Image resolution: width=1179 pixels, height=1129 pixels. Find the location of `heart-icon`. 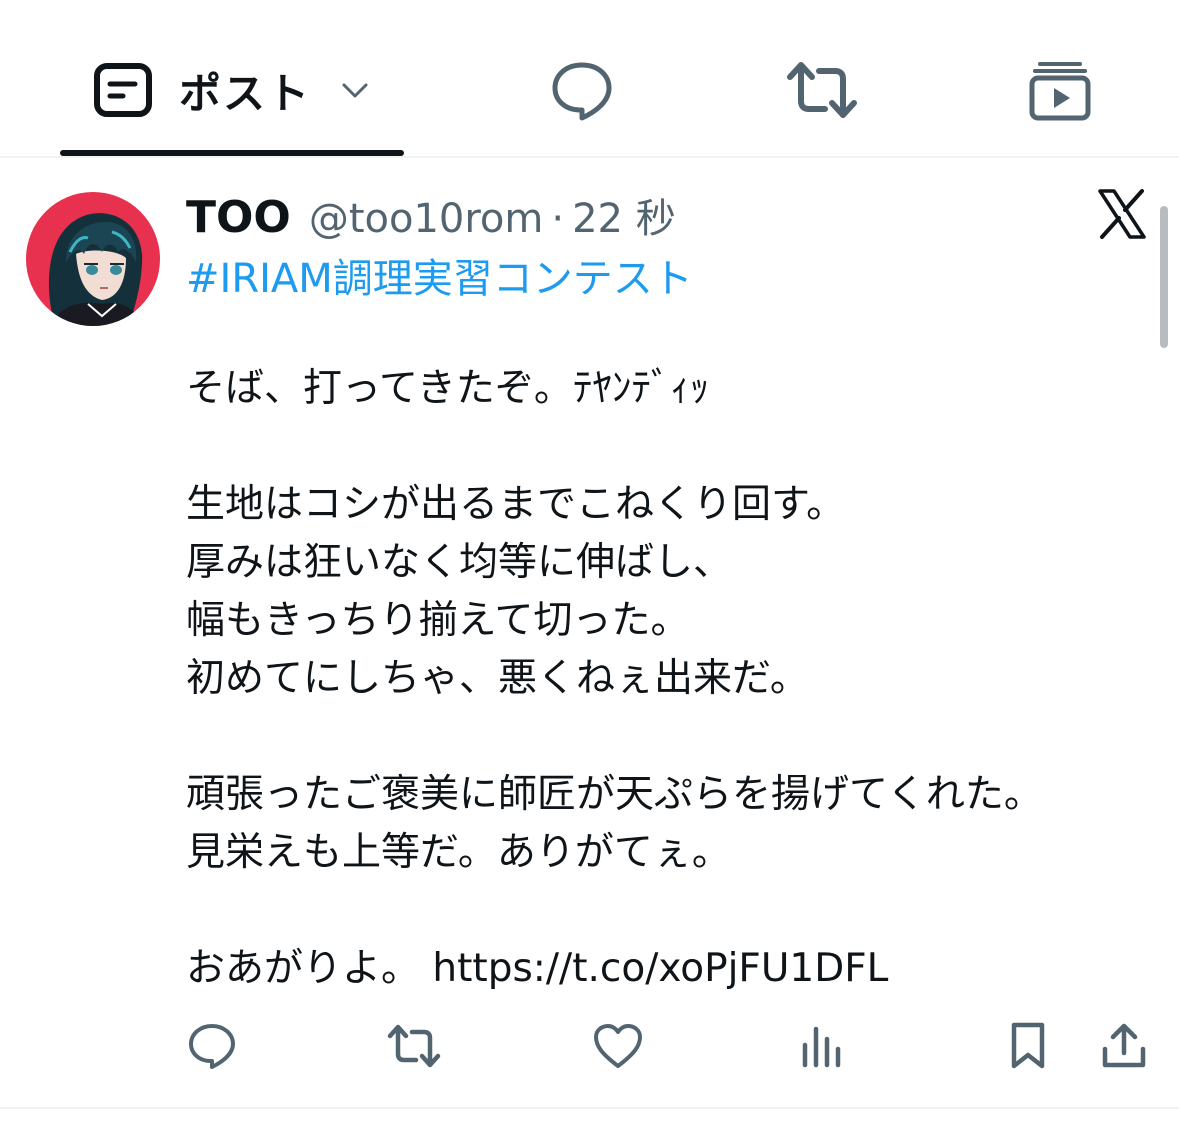

heart-icon is located at coordinates (618, 1046).